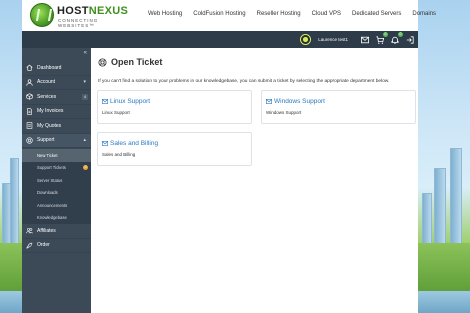  I want to click on sidebar-item-account: Account ▾, so click(56, 83).